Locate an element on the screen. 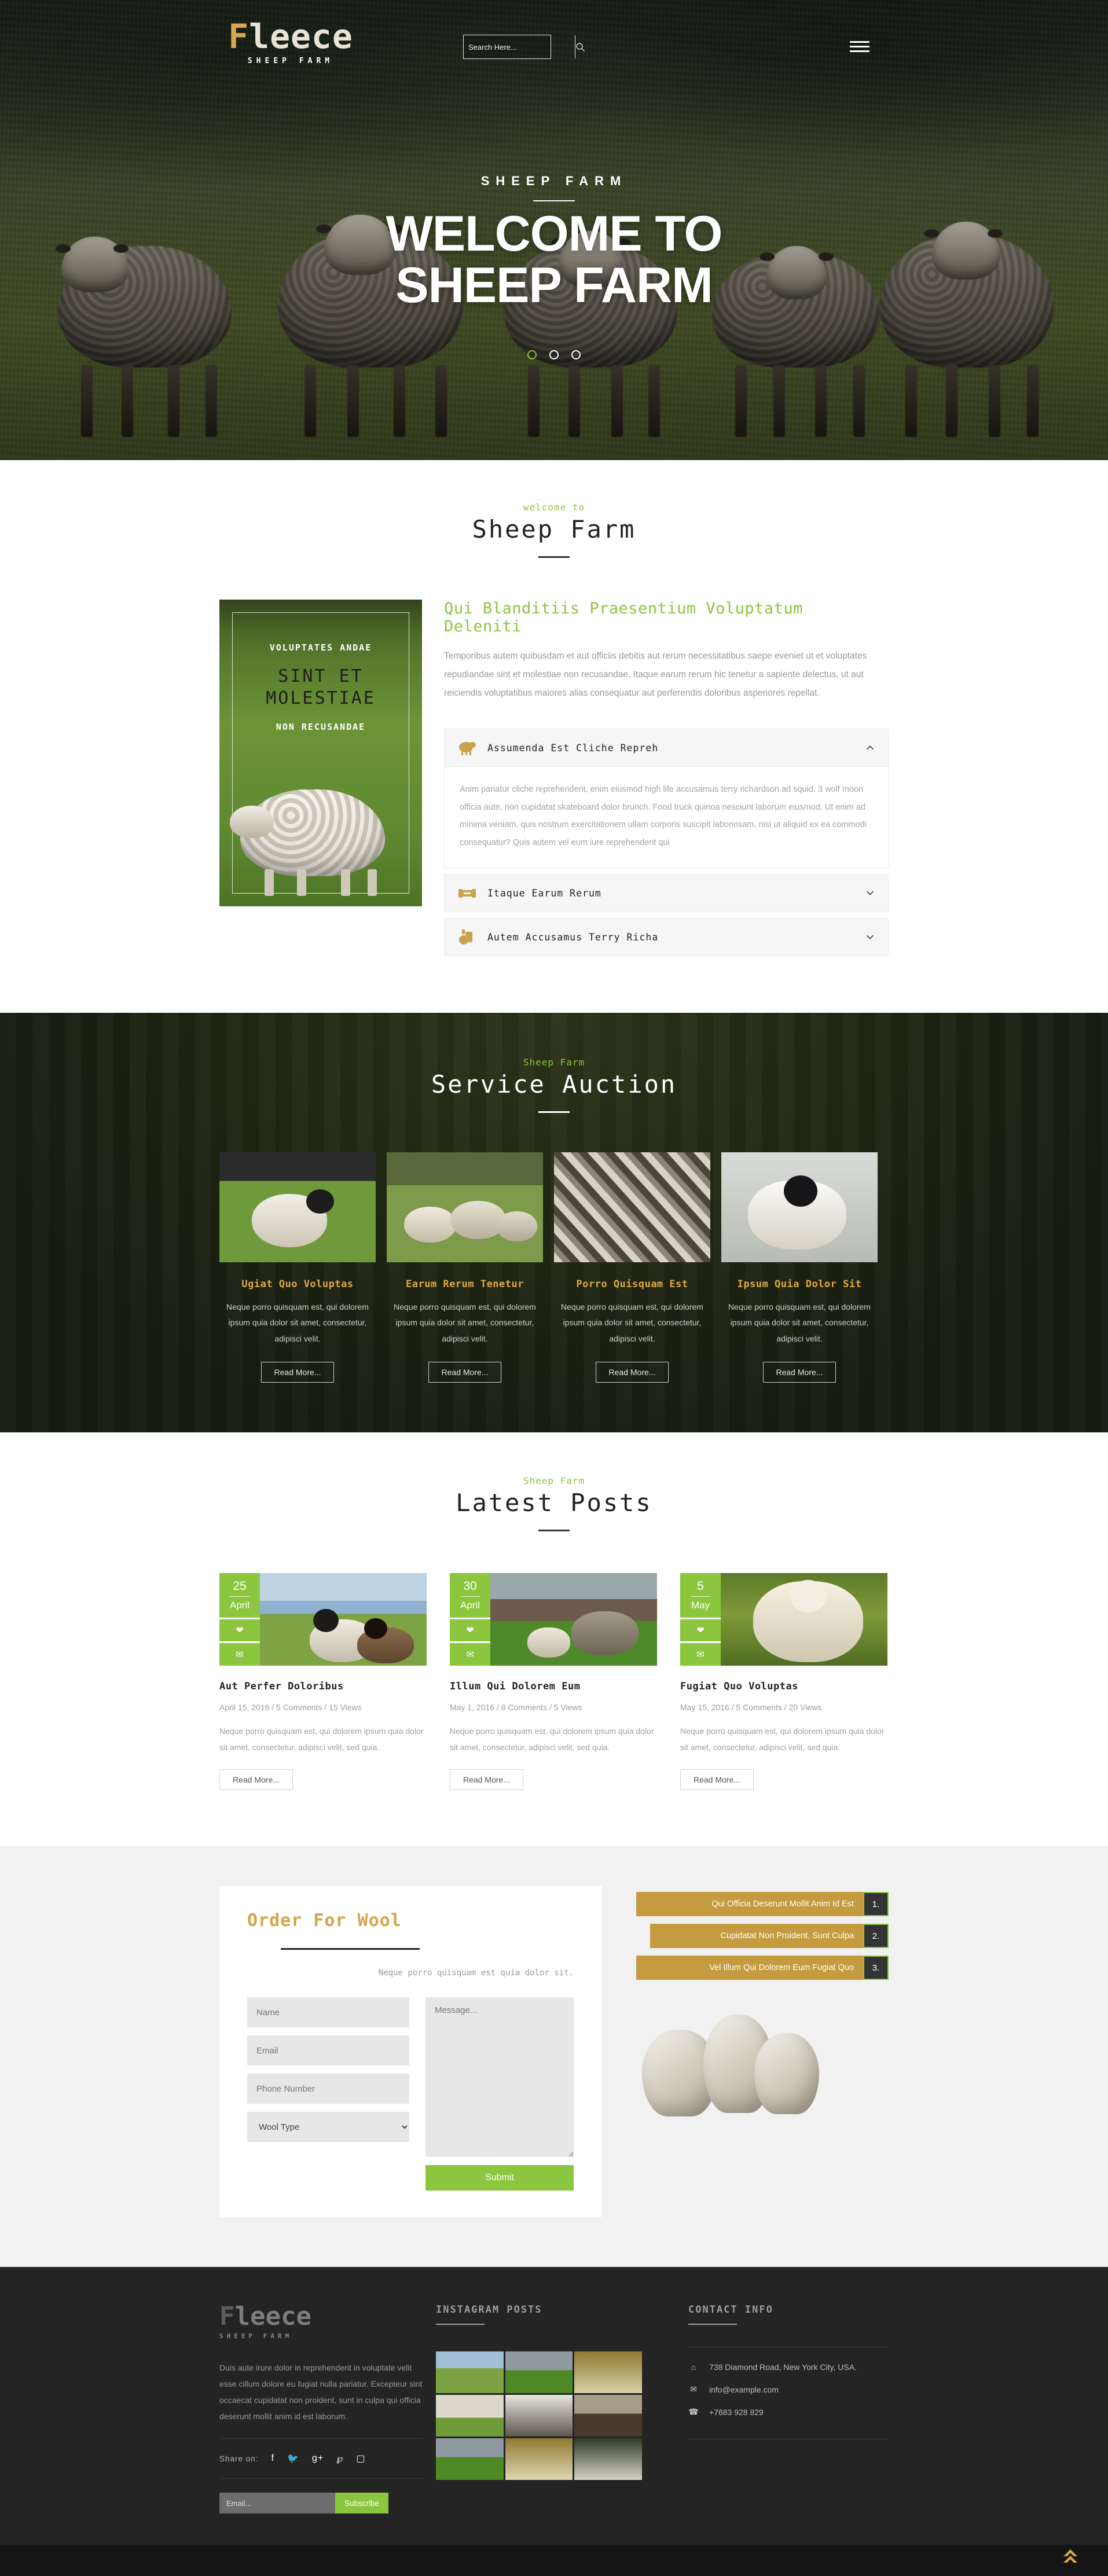  contact-phone-row: ☎ +7683 928 829 is located at coordinates (788, 2412).